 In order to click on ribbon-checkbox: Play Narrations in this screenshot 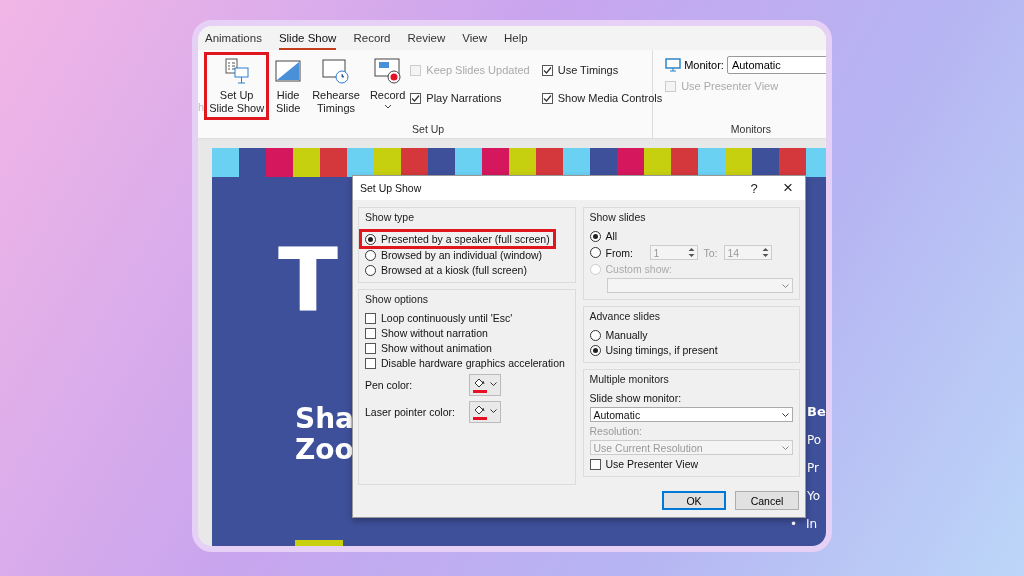, I will do `click(470, 98)`.